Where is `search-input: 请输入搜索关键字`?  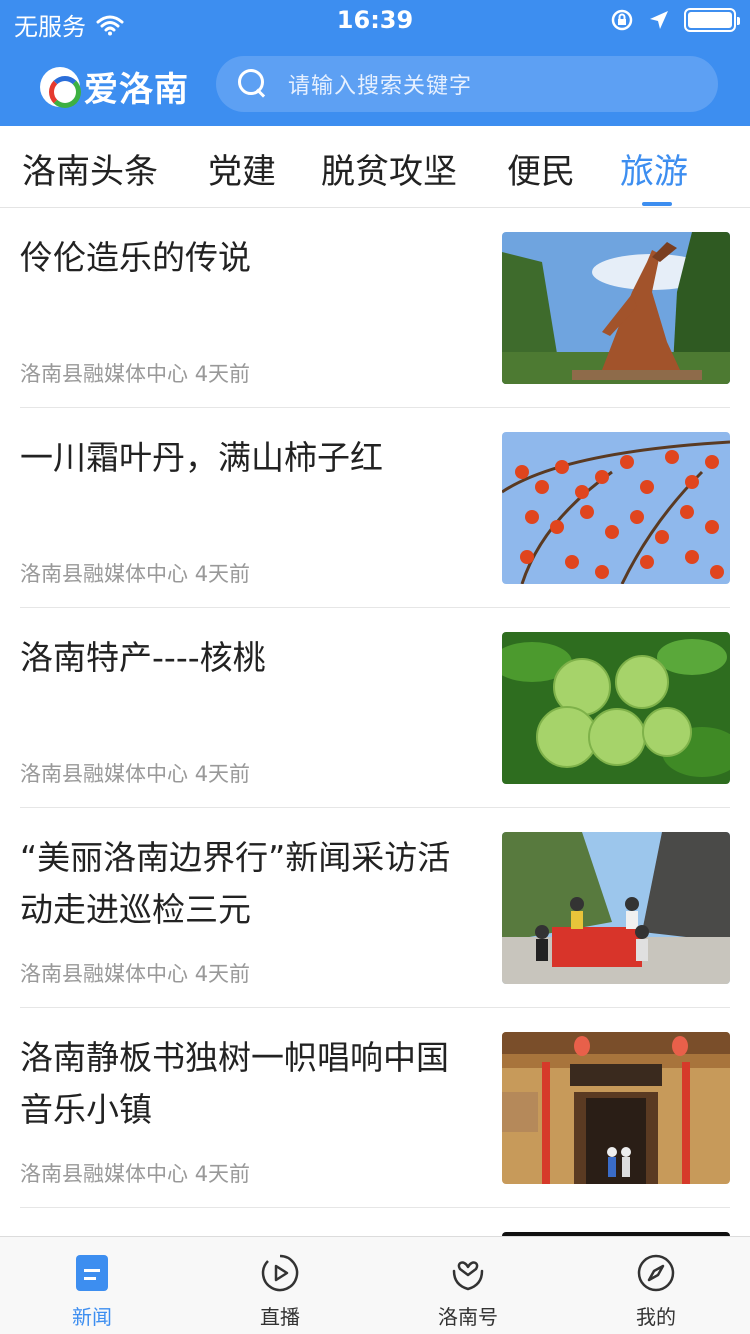 search-input: 请输入搜索关键字 is located at coordinates (467, 84).